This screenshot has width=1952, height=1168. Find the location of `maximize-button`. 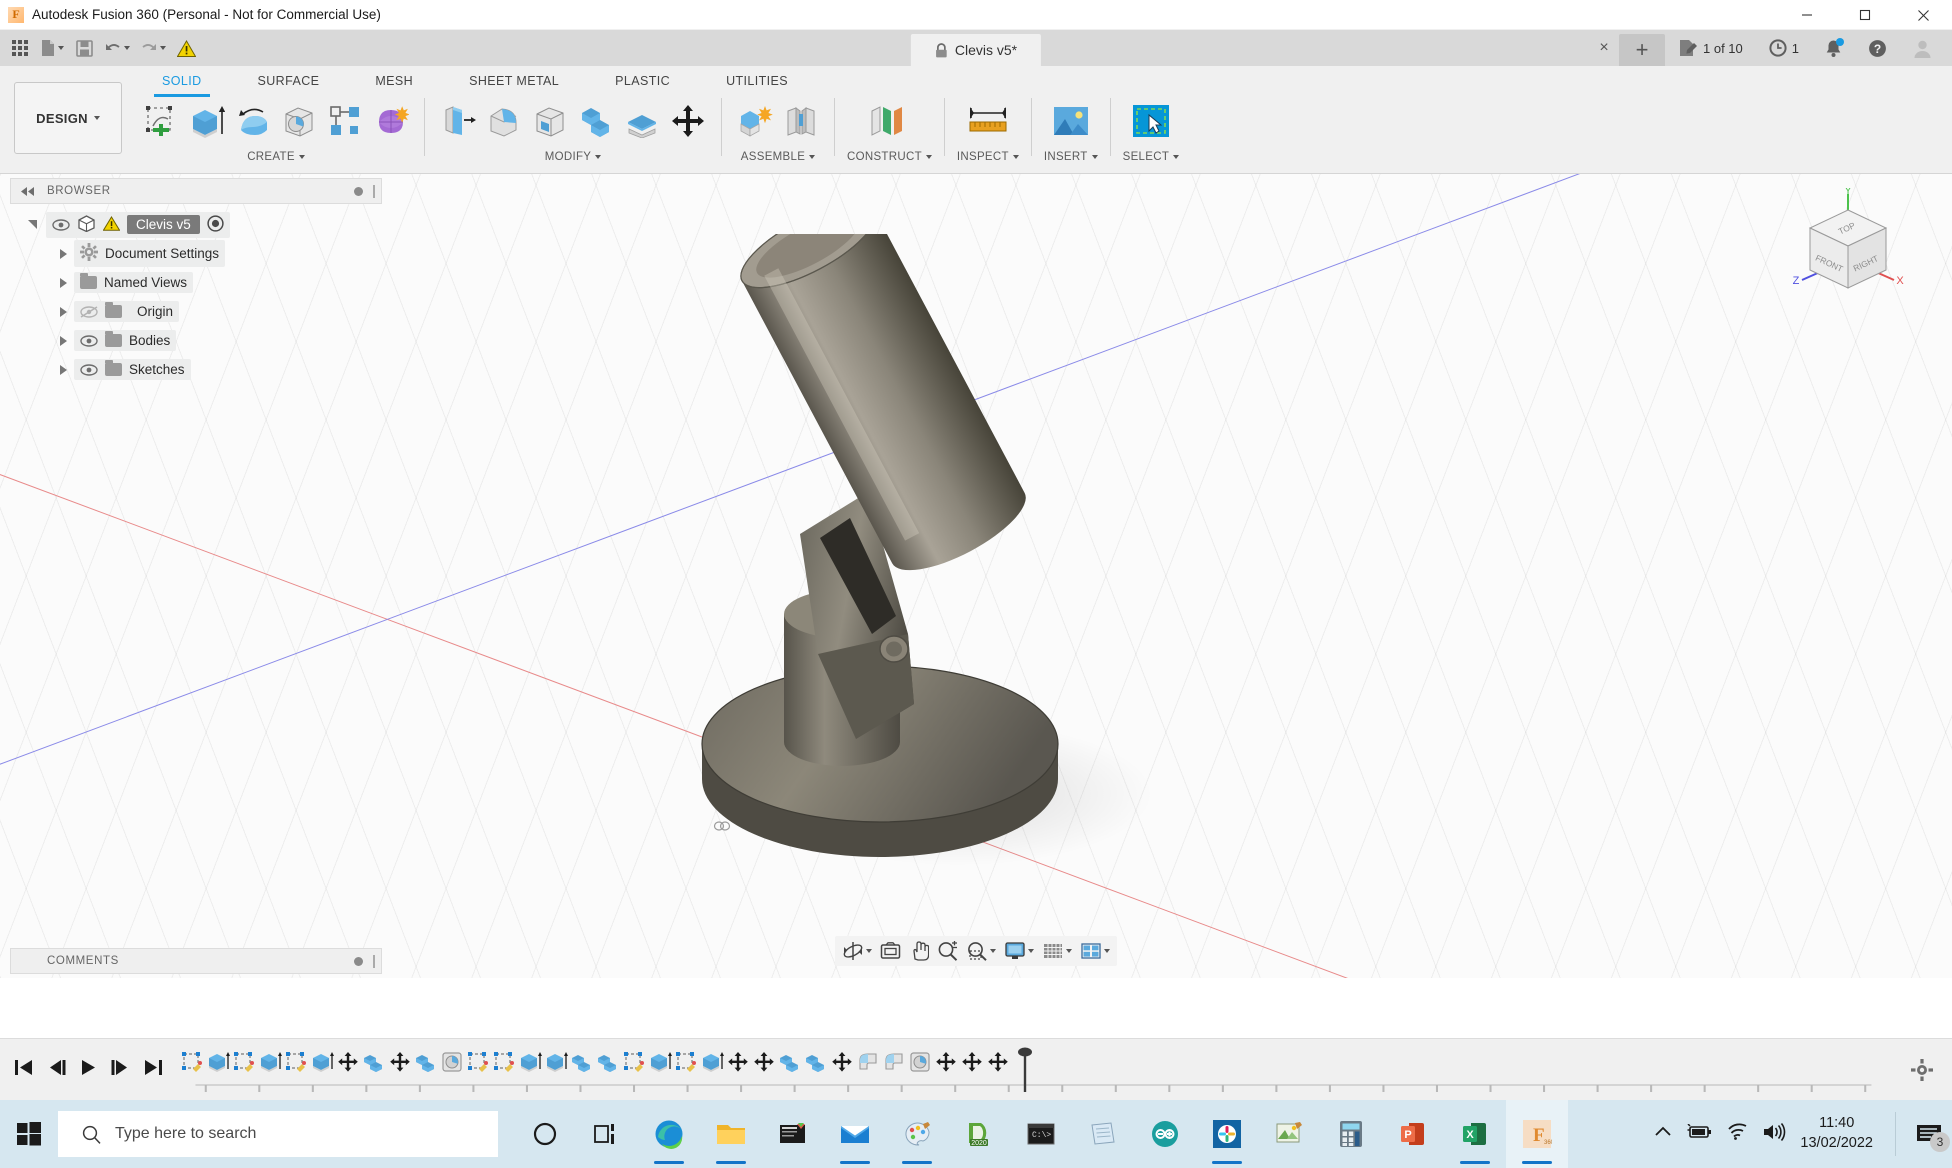

maximize-button is located at coordinates (1865, 15).